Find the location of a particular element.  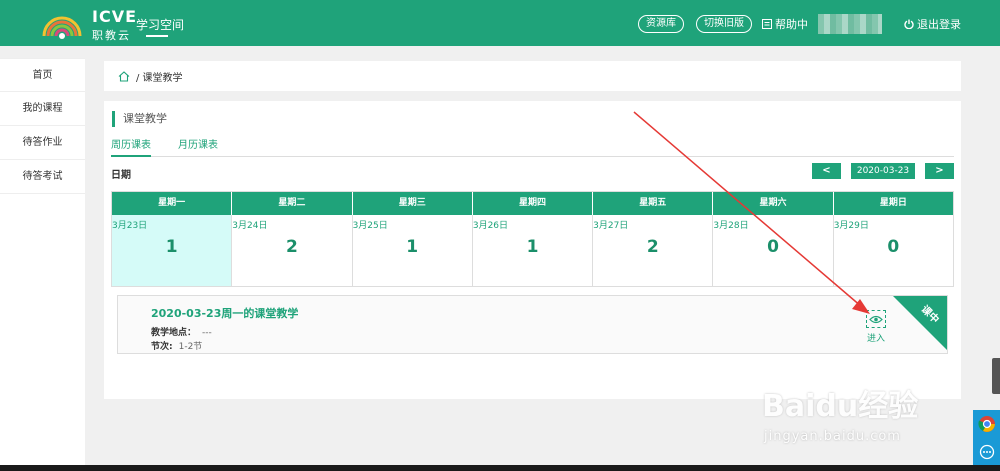

logo-text: ICVE is located at coordinates (115, 16).